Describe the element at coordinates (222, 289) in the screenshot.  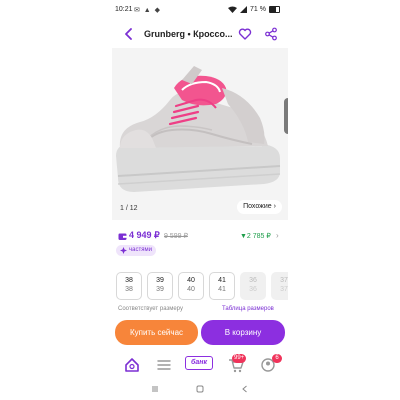
I see `size-ru: 41` at that location.